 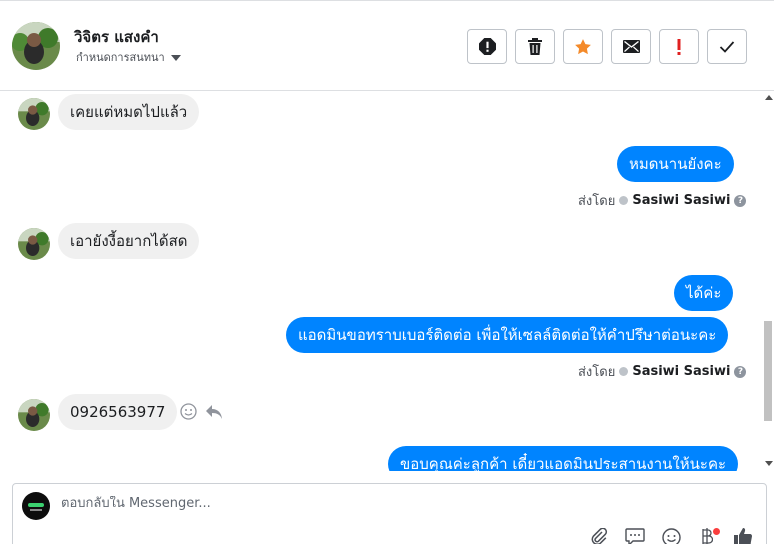 I want to click on composer-toolbar, so click(x=671, y=535).